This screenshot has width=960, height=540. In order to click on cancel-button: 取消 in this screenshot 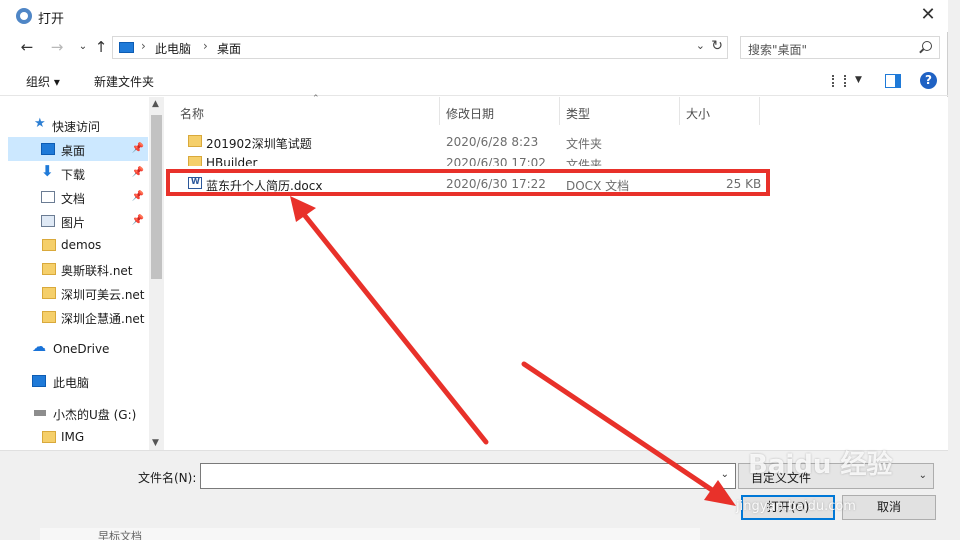, I will do `click(889, 507)`.